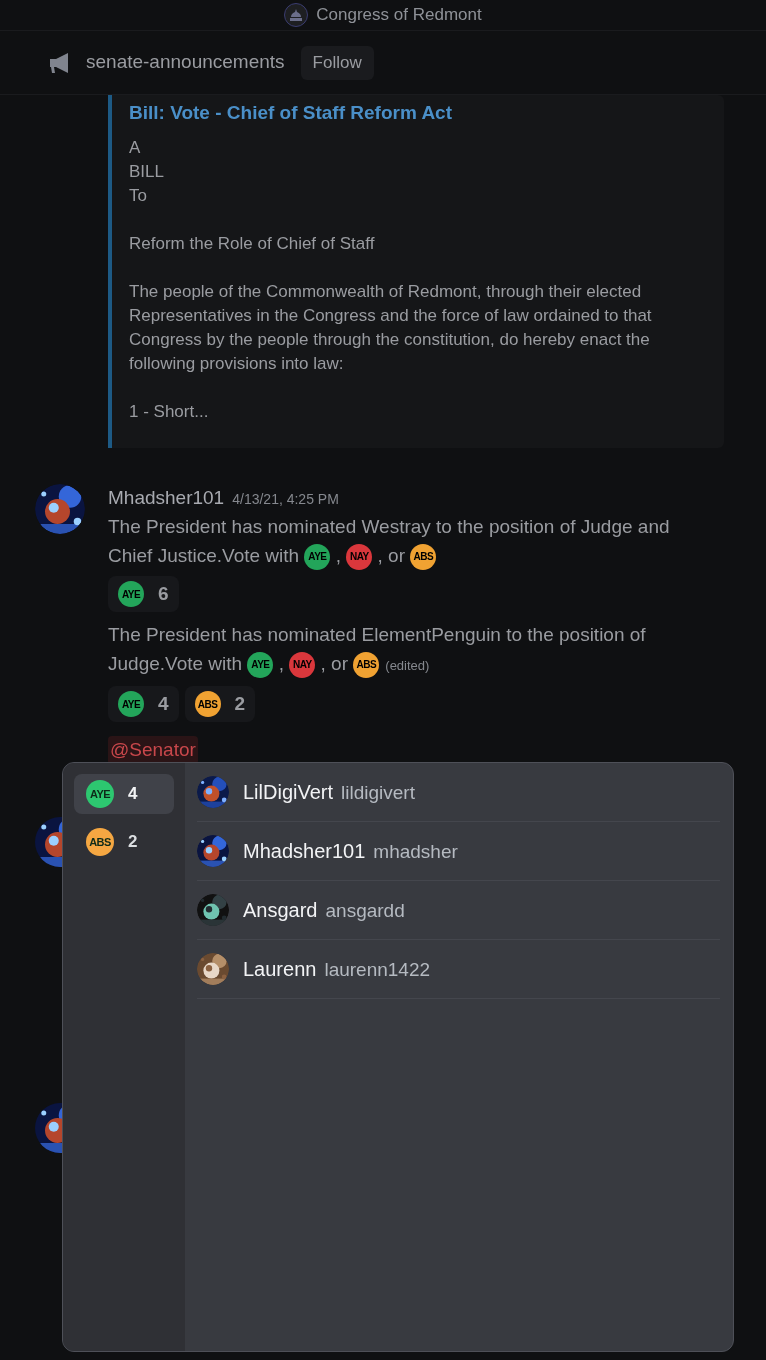 This screenshot has width=766, height=1360. What do you see at coordinates (296, 15) in the screenshot?
I see `server-icon` at bounding box center [296, 15].